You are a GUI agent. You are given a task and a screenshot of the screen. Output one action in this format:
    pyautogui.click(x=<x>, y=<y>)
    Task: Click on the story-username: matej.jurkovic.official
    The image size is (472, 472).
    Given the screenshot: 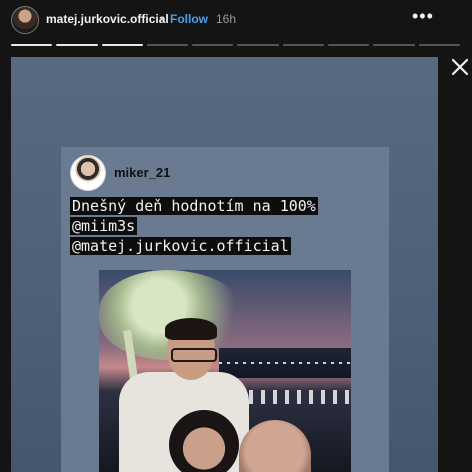 What is the action you would take?
    pyautogui.click(x=107, y=19)
    